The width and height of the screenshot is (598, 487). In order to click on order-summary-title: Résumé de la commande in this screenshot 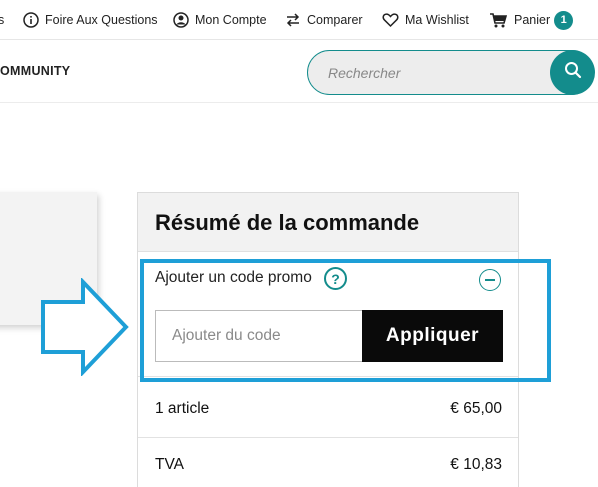, I will do `click(287, 222)`.